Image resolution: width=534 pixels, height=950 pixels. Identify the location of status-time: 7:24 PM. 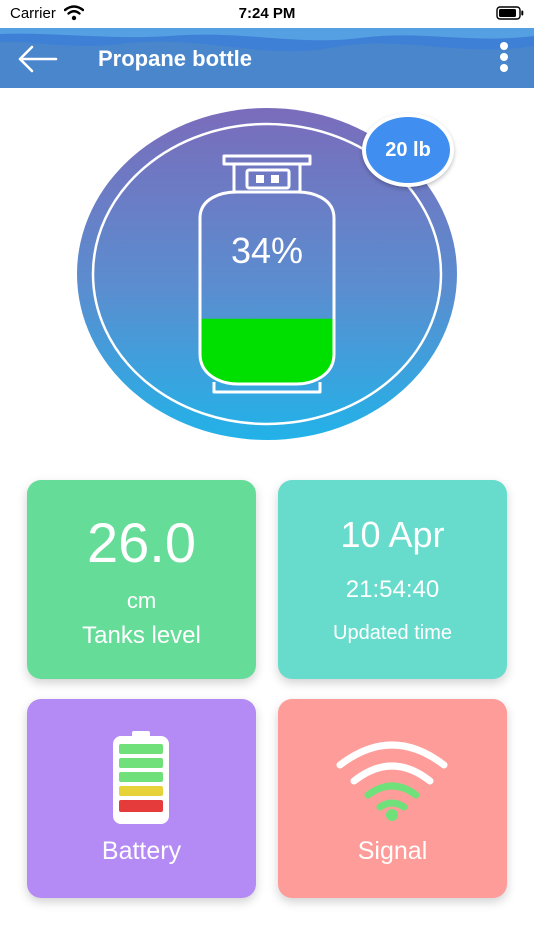
(267, 13).